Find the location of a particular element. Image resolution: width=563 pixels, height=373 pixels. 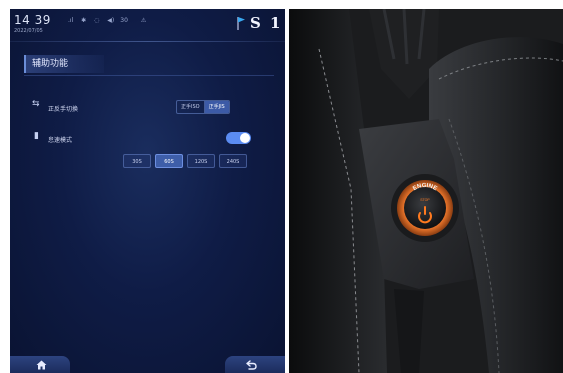

home-icon is located at coordinates (41, 365).